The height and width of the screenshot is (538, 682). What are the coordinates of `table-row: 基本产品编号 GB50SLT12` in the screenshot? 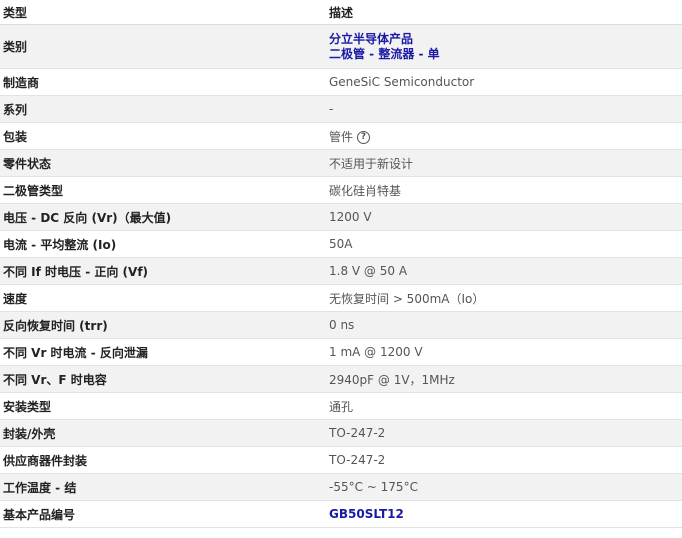 It's located at (341, 514).